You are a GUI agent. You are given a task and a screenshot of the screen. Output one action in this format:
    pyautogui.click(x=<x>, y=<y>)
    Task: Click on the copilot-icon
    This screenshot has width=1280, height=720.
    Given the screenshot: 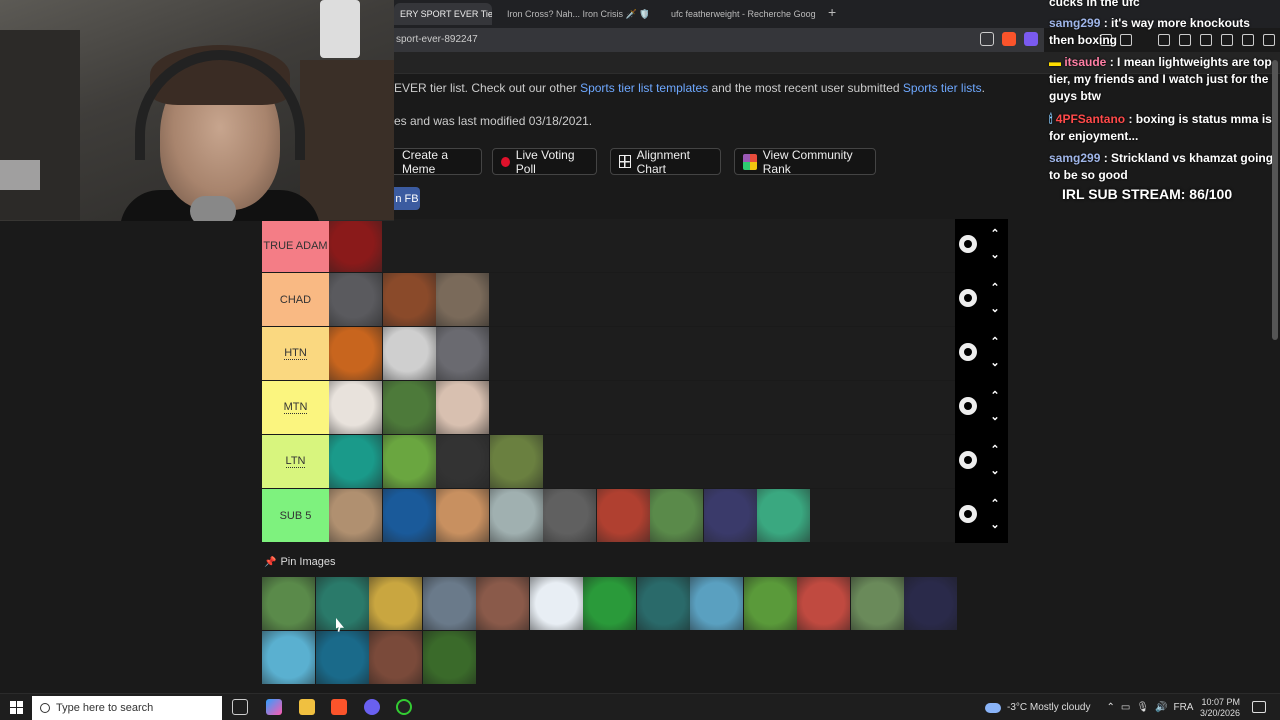 What is the action you would take?
    pyautogui.click(x=274, y=707)
    